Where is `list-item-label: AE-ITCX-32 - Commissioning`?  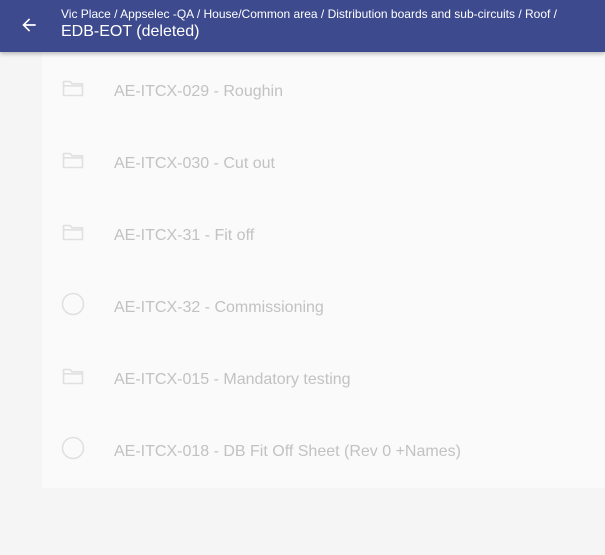 list-item-label: AE-ITCX-32 - Commissioning is located at coordinates (219, 307).